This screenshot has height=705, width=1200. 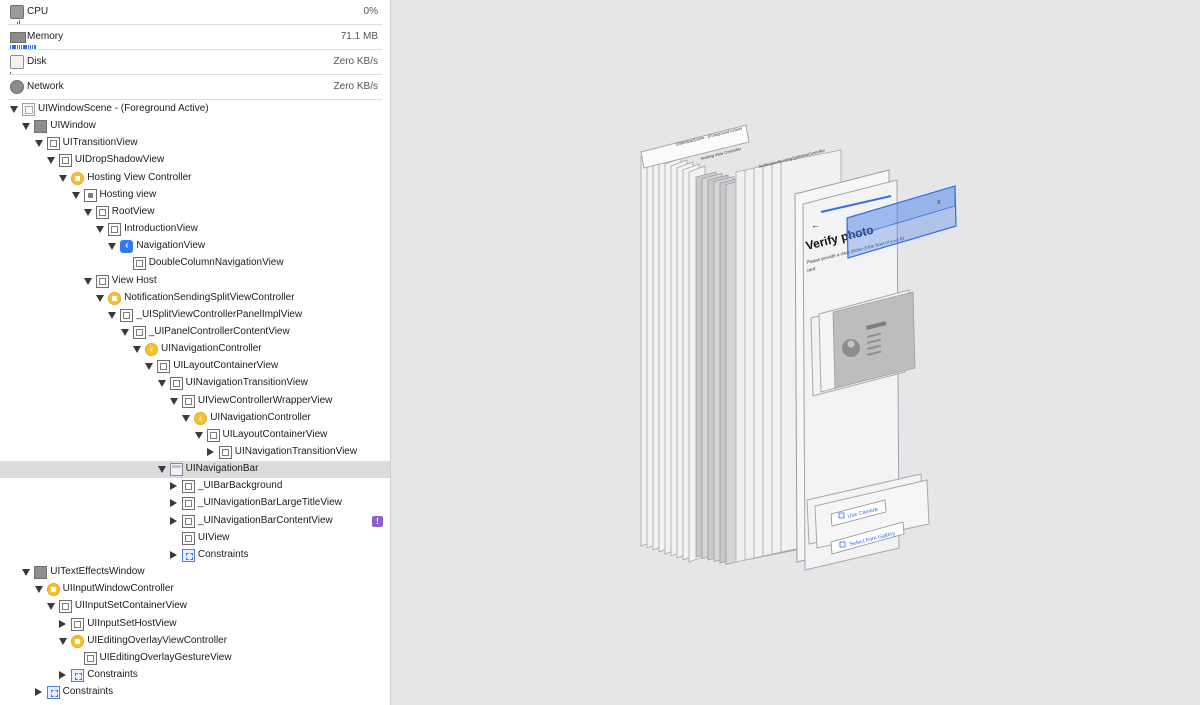 What do you see at coordinates (195, 572) in the screenshot?
I see `tree-row: UITextEffectsWindow` at bounding box center [195, 572].